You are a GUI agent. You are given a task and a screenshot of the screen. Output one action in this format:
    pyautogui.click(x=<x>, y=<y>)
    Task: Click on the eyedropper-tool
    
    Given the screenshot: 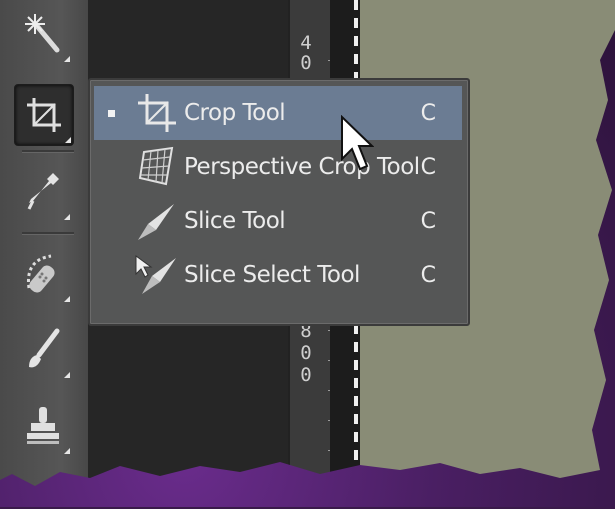 What is the action you would take?
    pyautogui.click(x=43, y=192)
    